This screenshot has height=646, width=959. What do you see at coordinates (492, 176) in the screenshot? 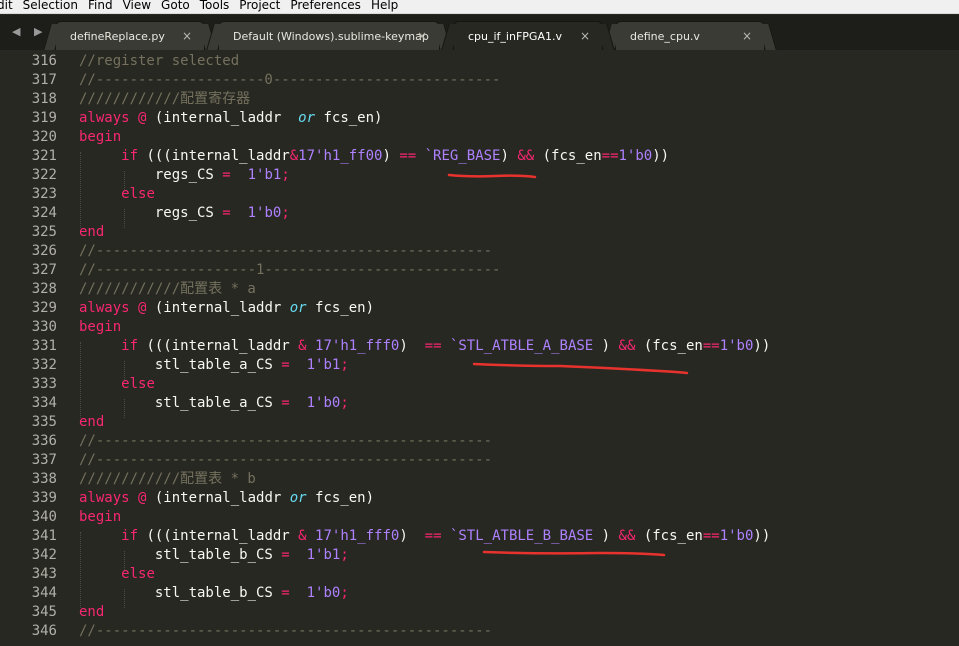
I see `red-underline-reg-base` at bounding box center [492, 176].